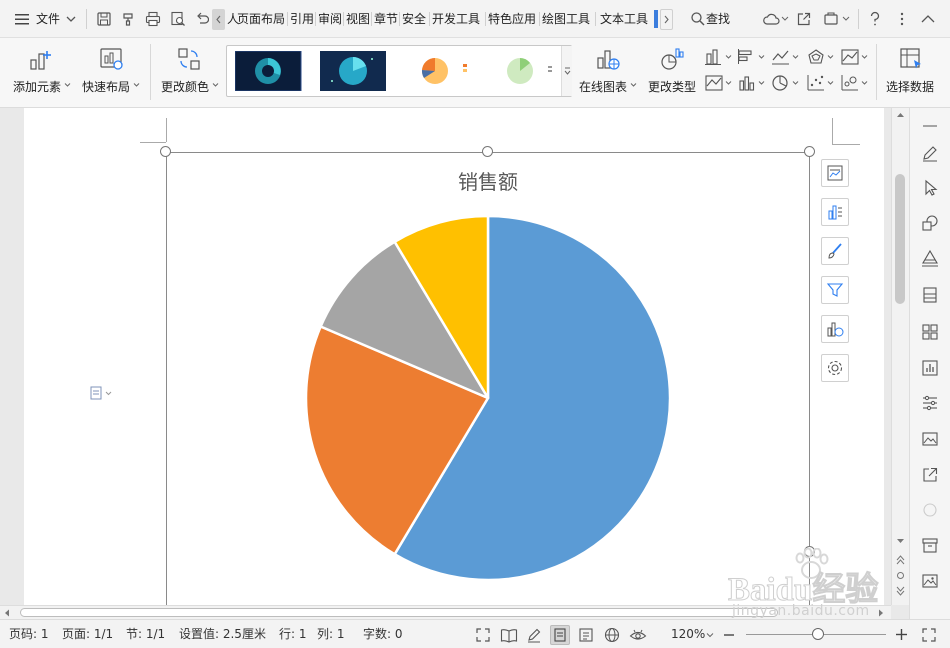  Describe the element at coordinates (566, 71) in the screenshot. I see `gallery-expand-button` at that location.